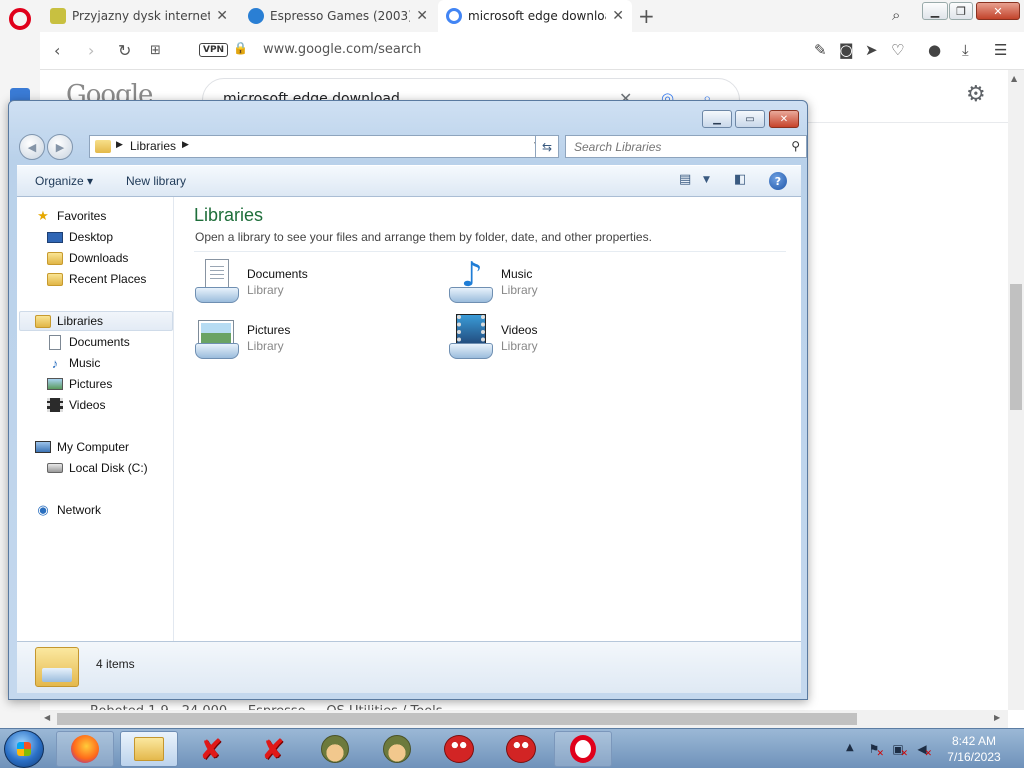  What do you see at coordinates (342, 49) in the screenshot?
I see `url-text: www.google.com/search` at bounding box center [342, 49].